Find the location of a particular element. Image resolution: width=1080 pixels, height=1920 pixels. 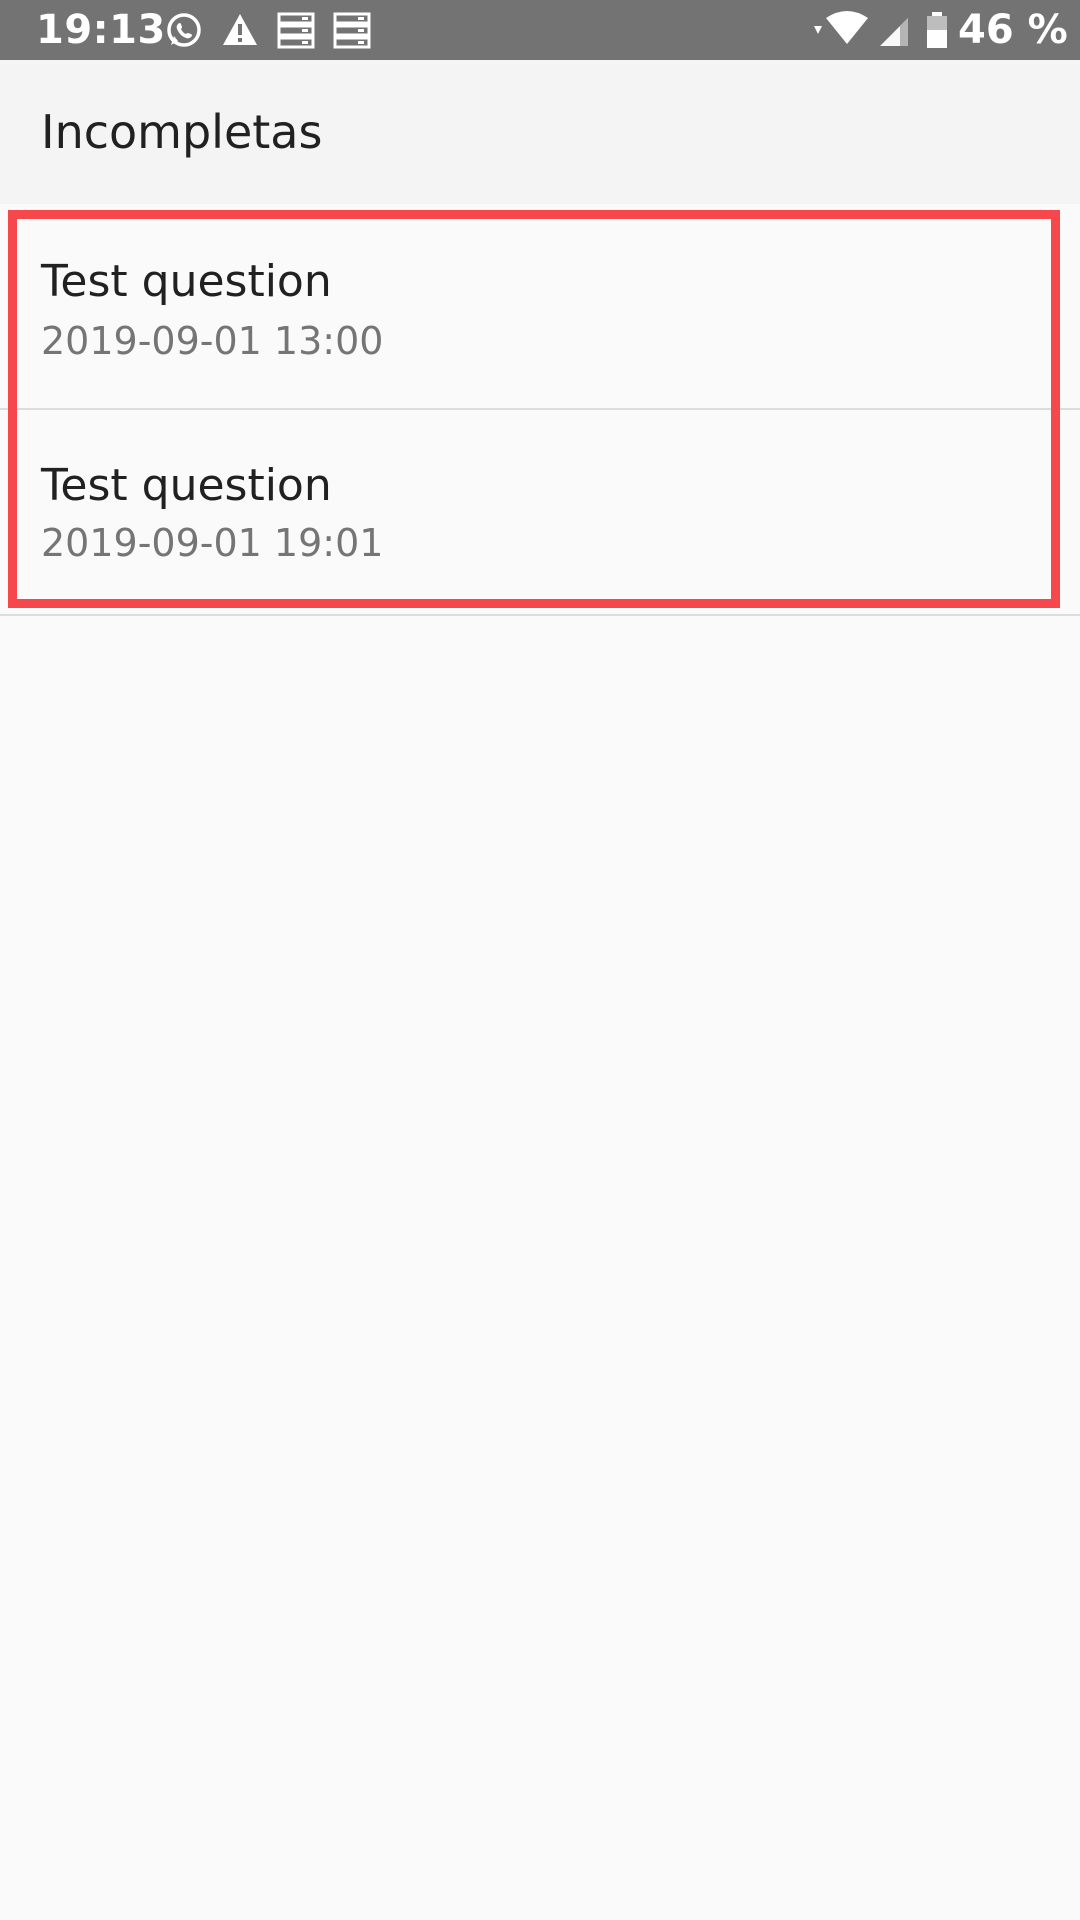

battery-icon is located at coordinates (937, 30).